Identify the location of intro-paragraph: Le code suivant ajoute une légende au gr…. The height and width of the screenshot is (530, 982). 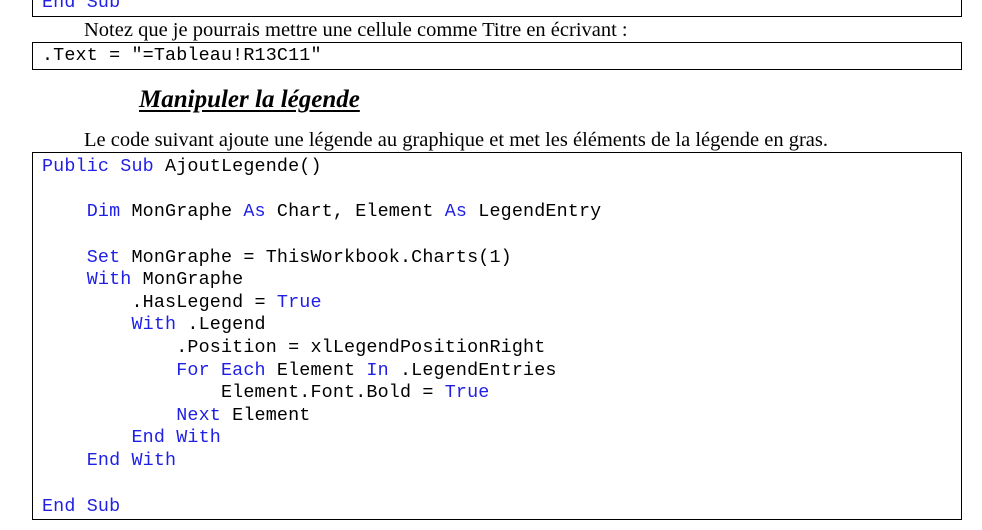
(456, 140).